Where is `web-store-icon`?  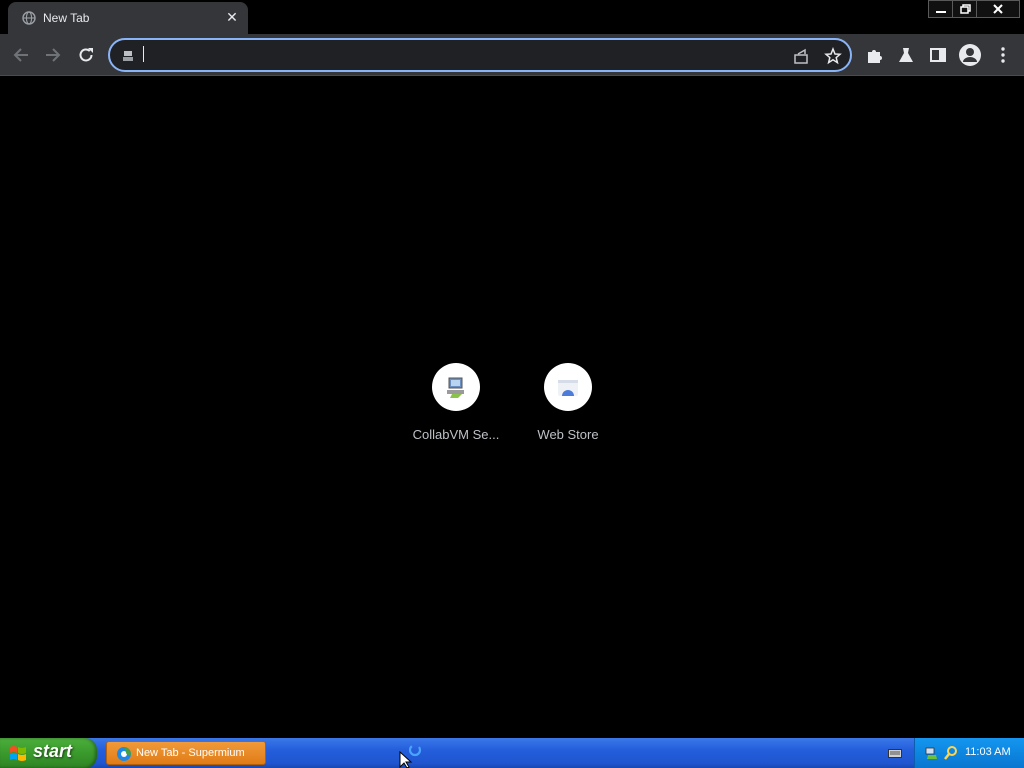 web-store-icon is located at coordinates (568, 388).